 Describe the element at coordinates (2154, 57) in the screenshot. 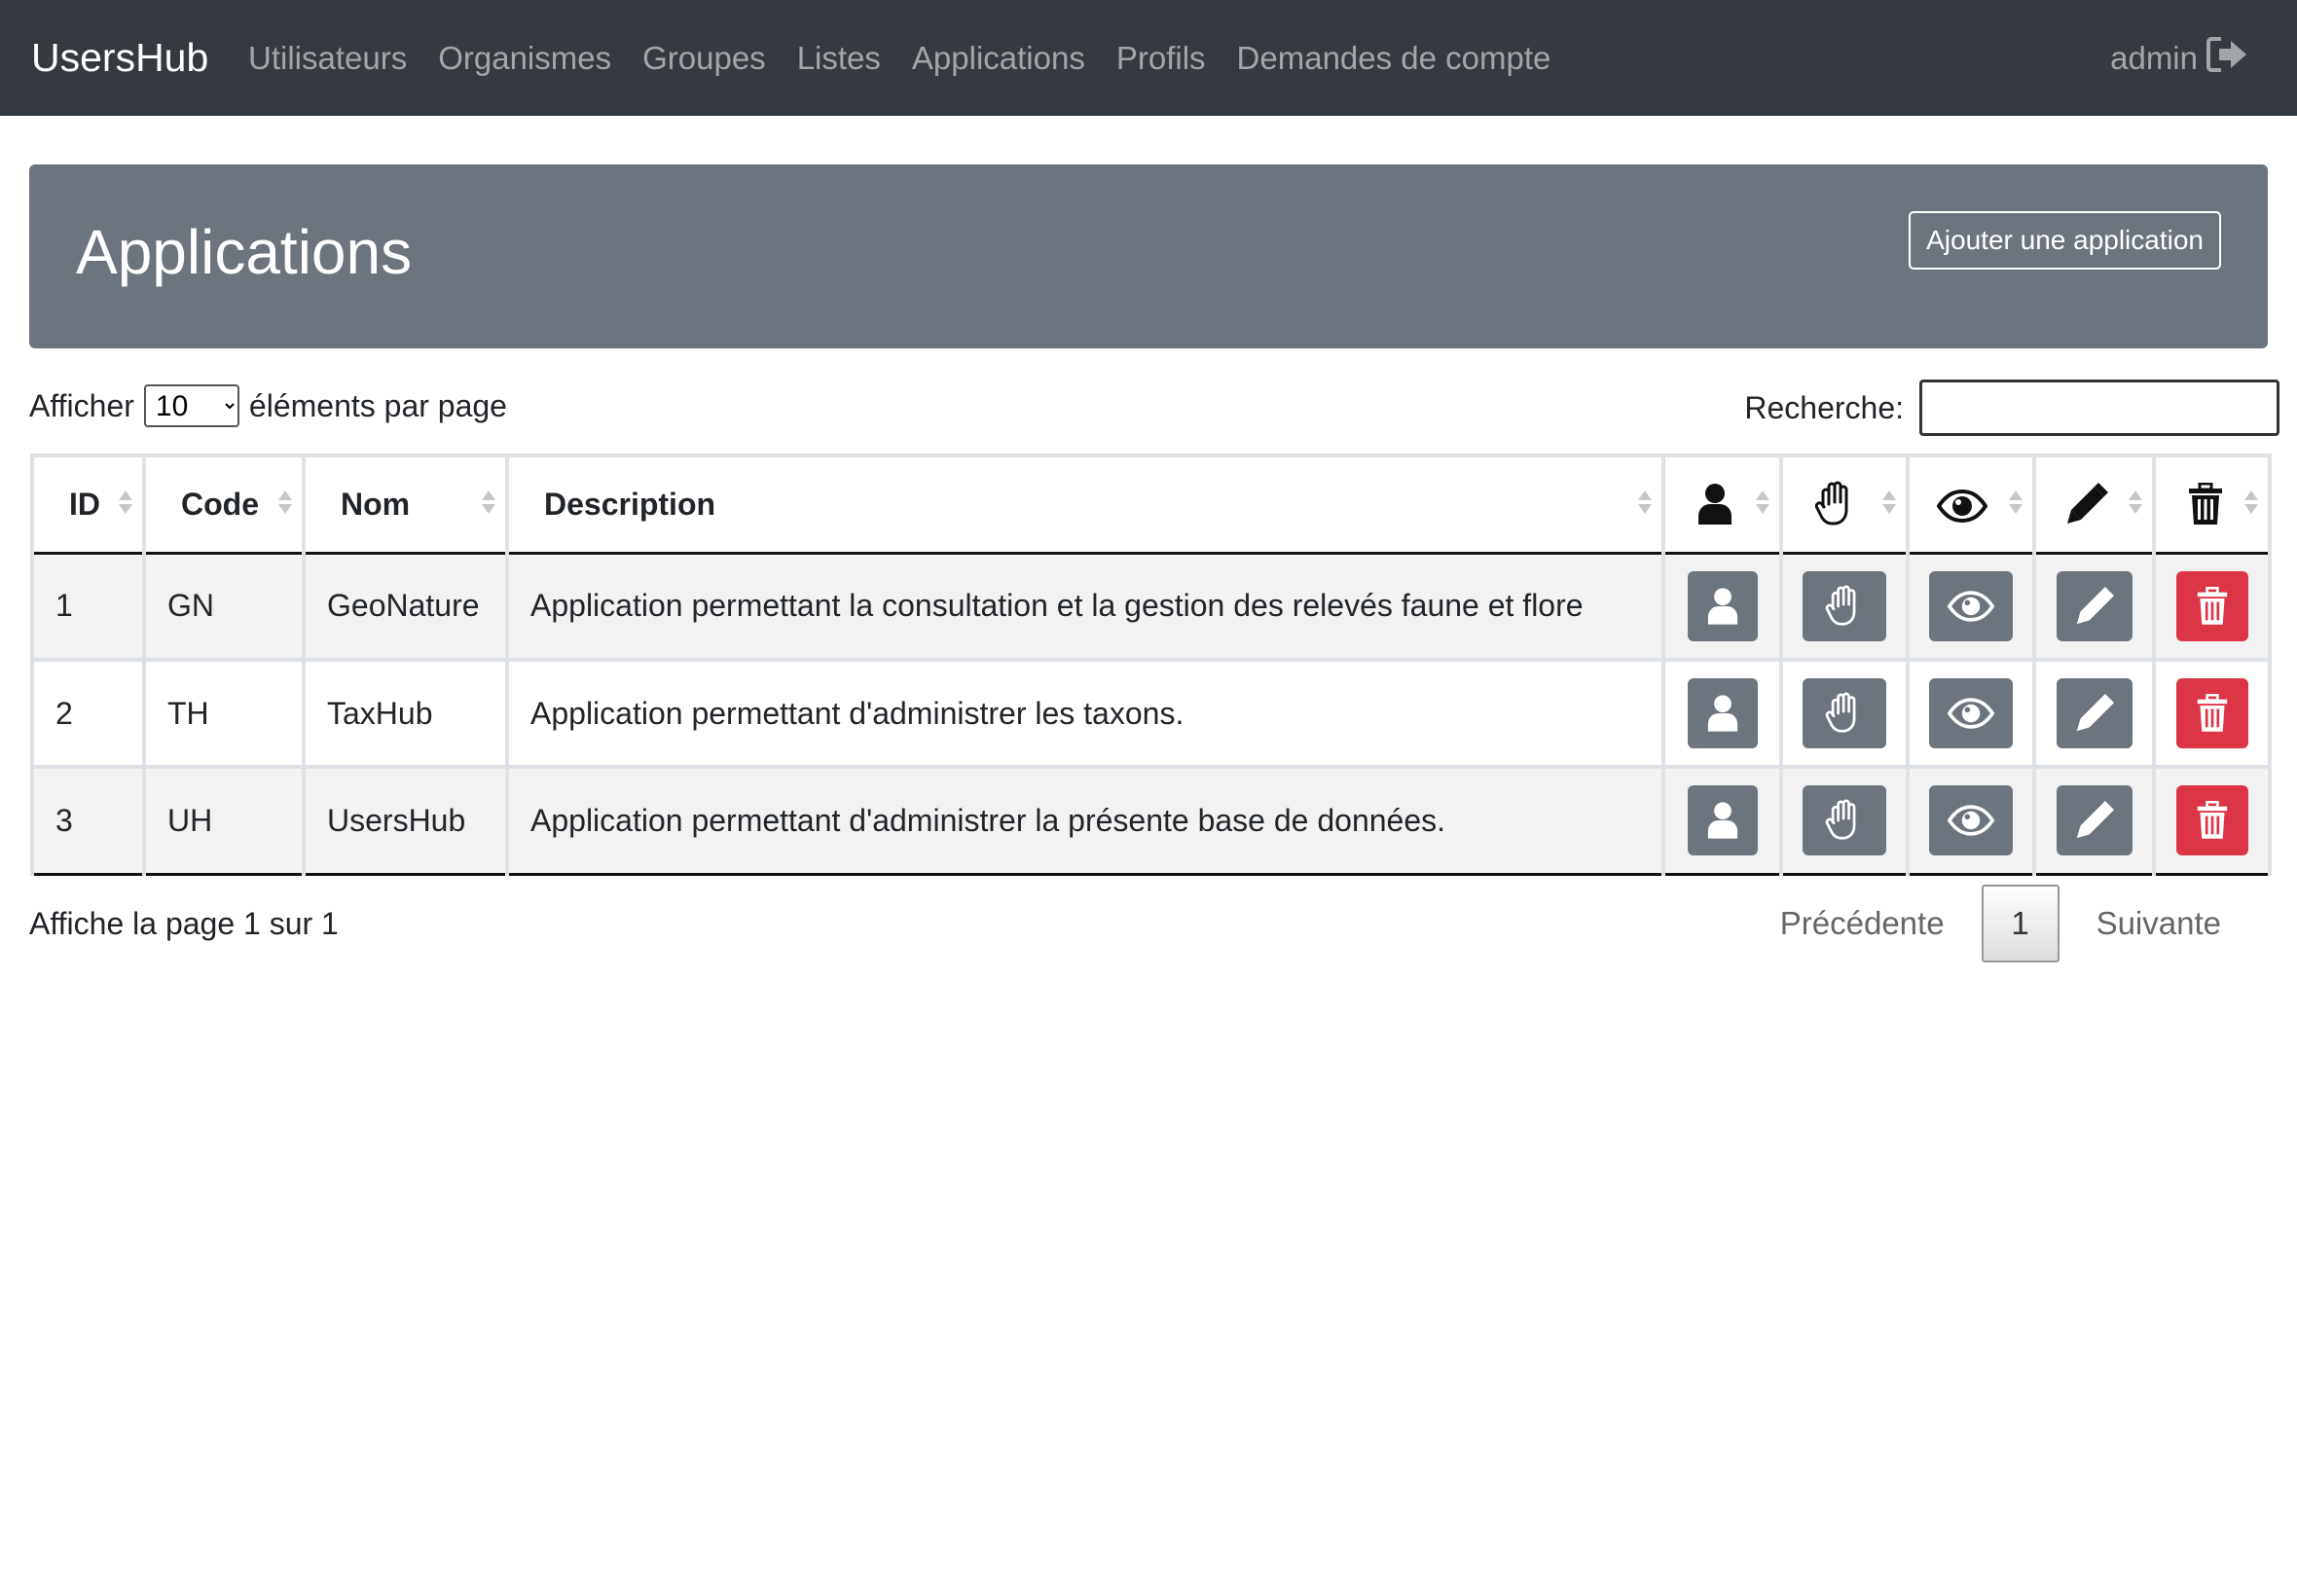

I see `username: admin` at that location.